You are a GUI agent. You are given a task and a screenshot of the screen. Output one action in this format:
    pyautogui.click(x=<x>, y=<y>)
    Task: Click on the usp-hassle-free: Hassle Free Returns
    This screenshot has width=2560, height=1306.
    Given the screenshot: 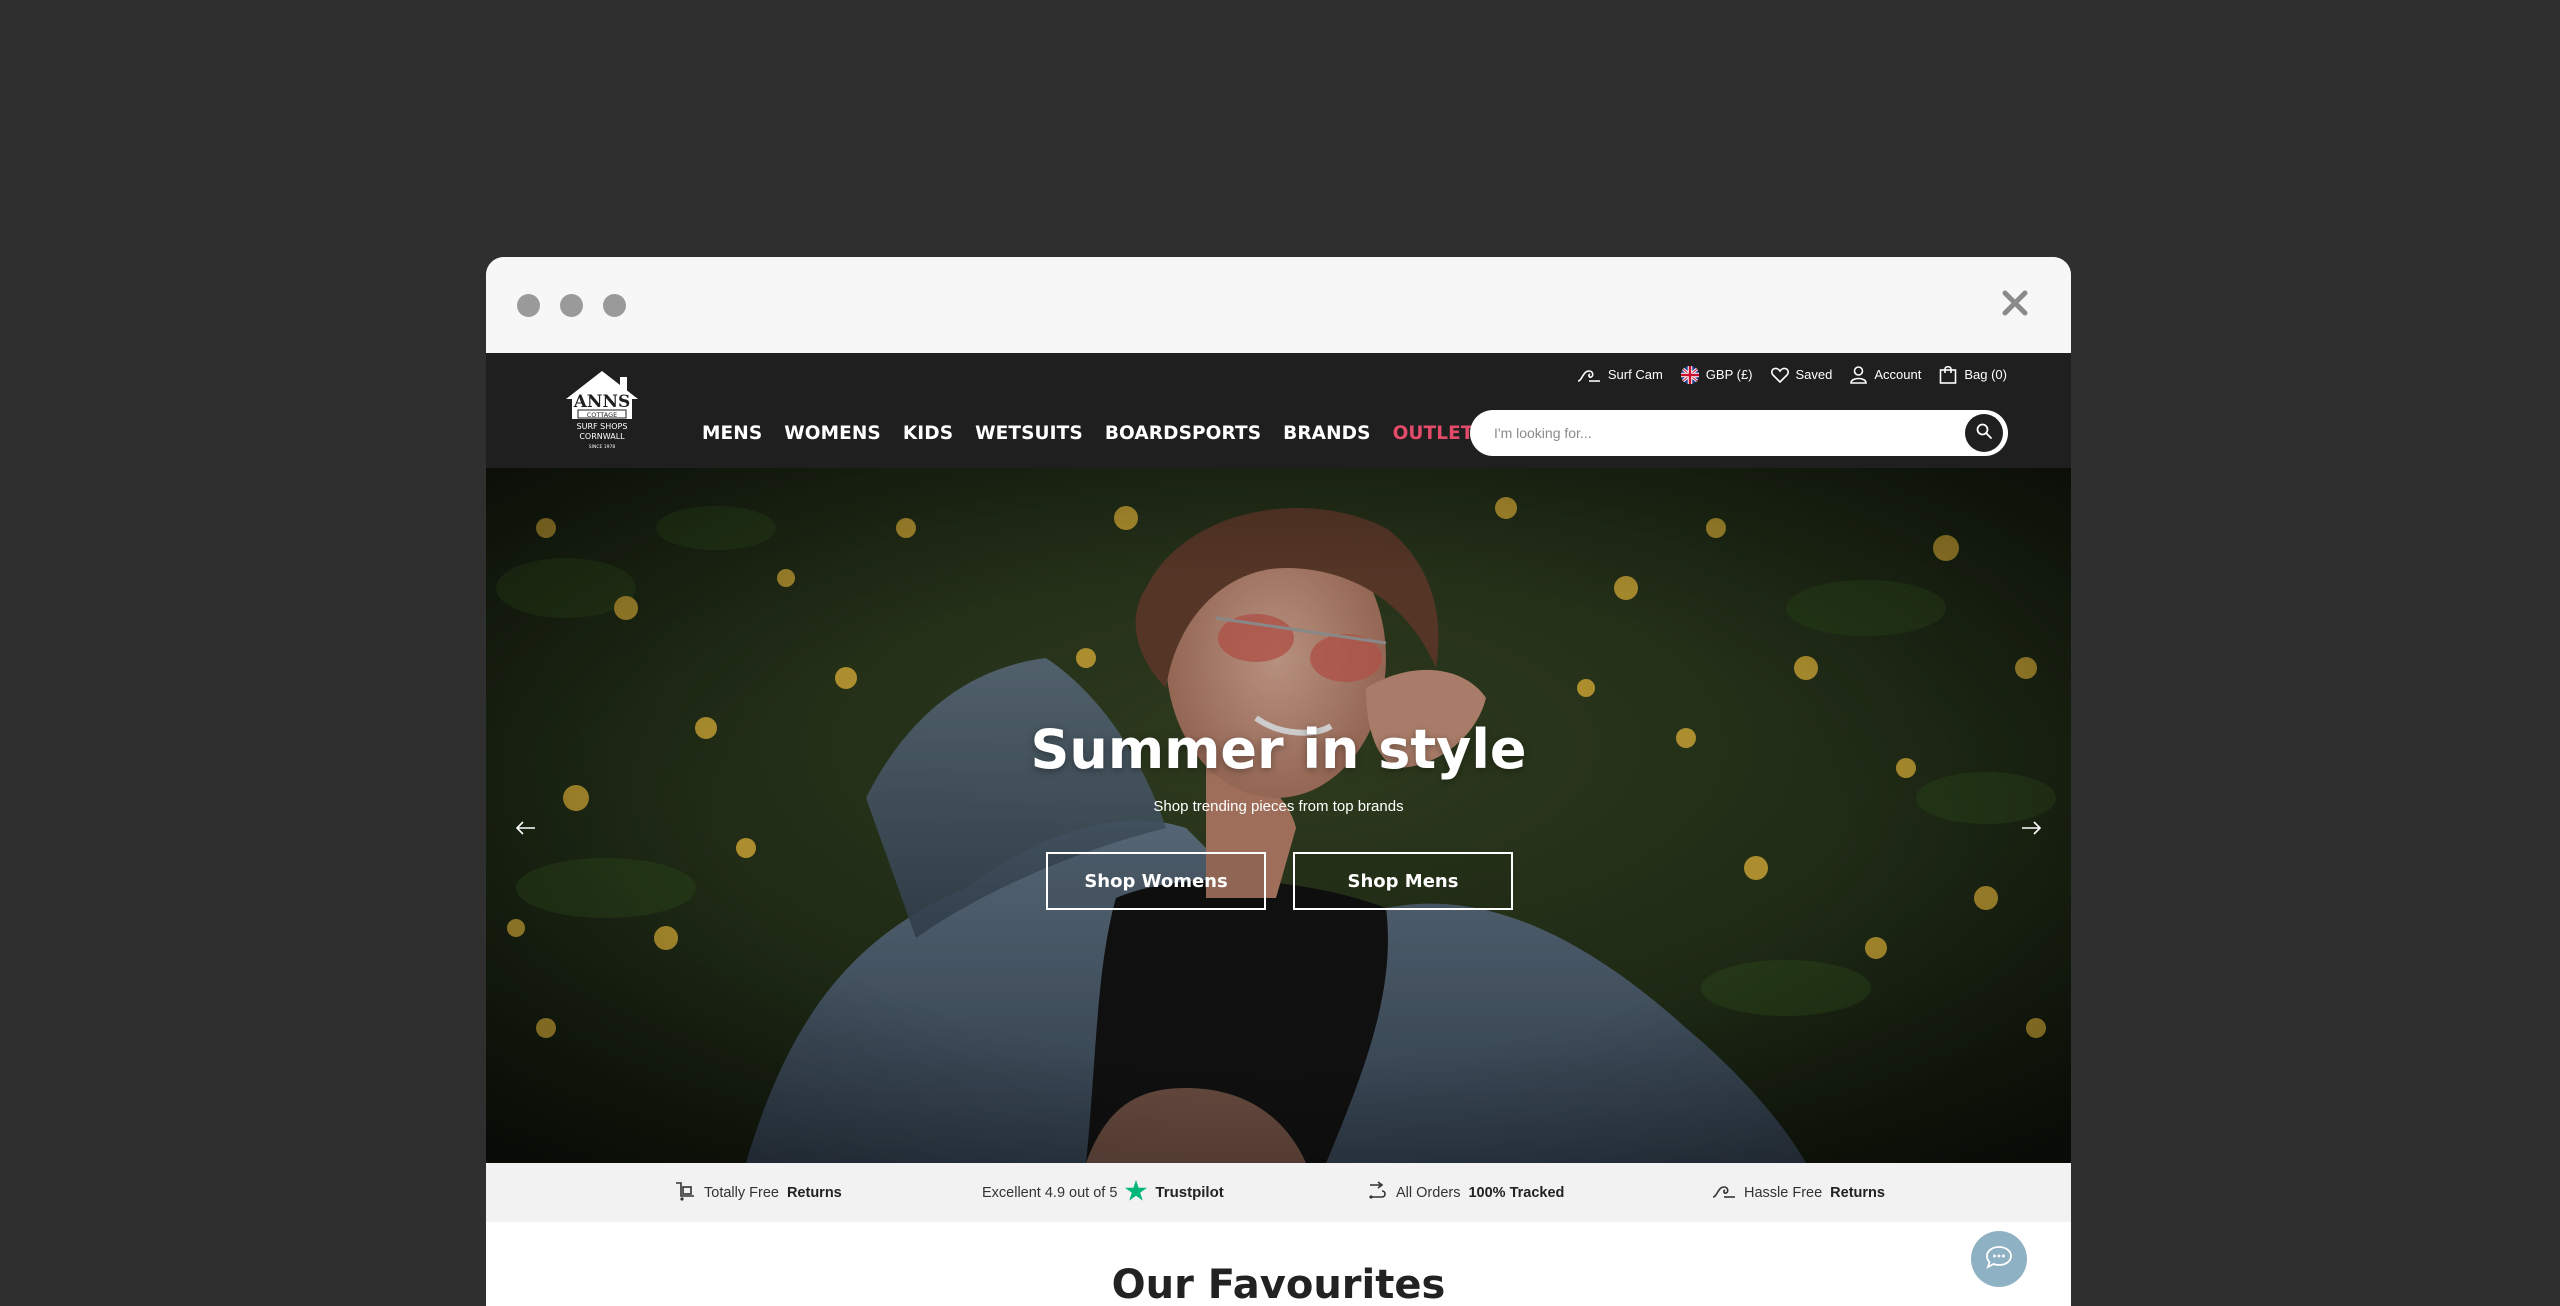 What is the action you would take?
    pyautogui.click(x=1798, y=1192)
    